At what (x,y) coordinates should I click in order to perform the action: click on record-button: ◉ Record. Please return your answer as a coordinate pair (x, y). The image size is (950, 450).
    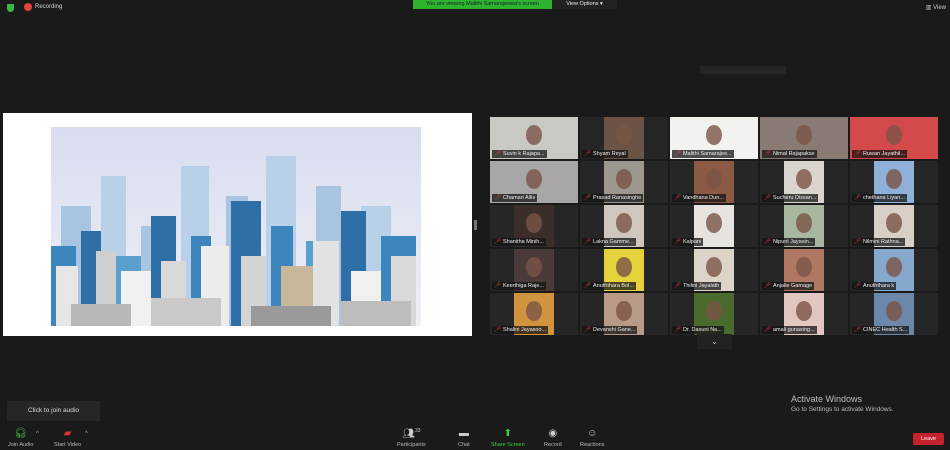
    Looking at the image, I should click on (553, 438).